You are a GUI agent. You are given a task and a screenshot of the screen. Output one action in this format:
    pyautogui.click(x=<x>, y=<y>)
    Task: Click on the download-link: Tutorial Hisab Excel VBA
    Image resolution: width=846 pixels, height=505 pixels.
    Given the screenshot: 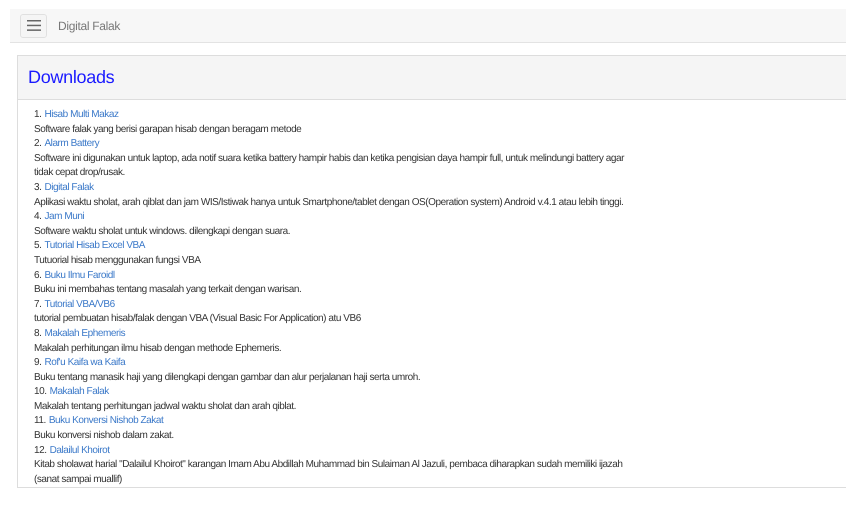 What is the action you would take?
    pyautogui.click(x=94, y=246)
    